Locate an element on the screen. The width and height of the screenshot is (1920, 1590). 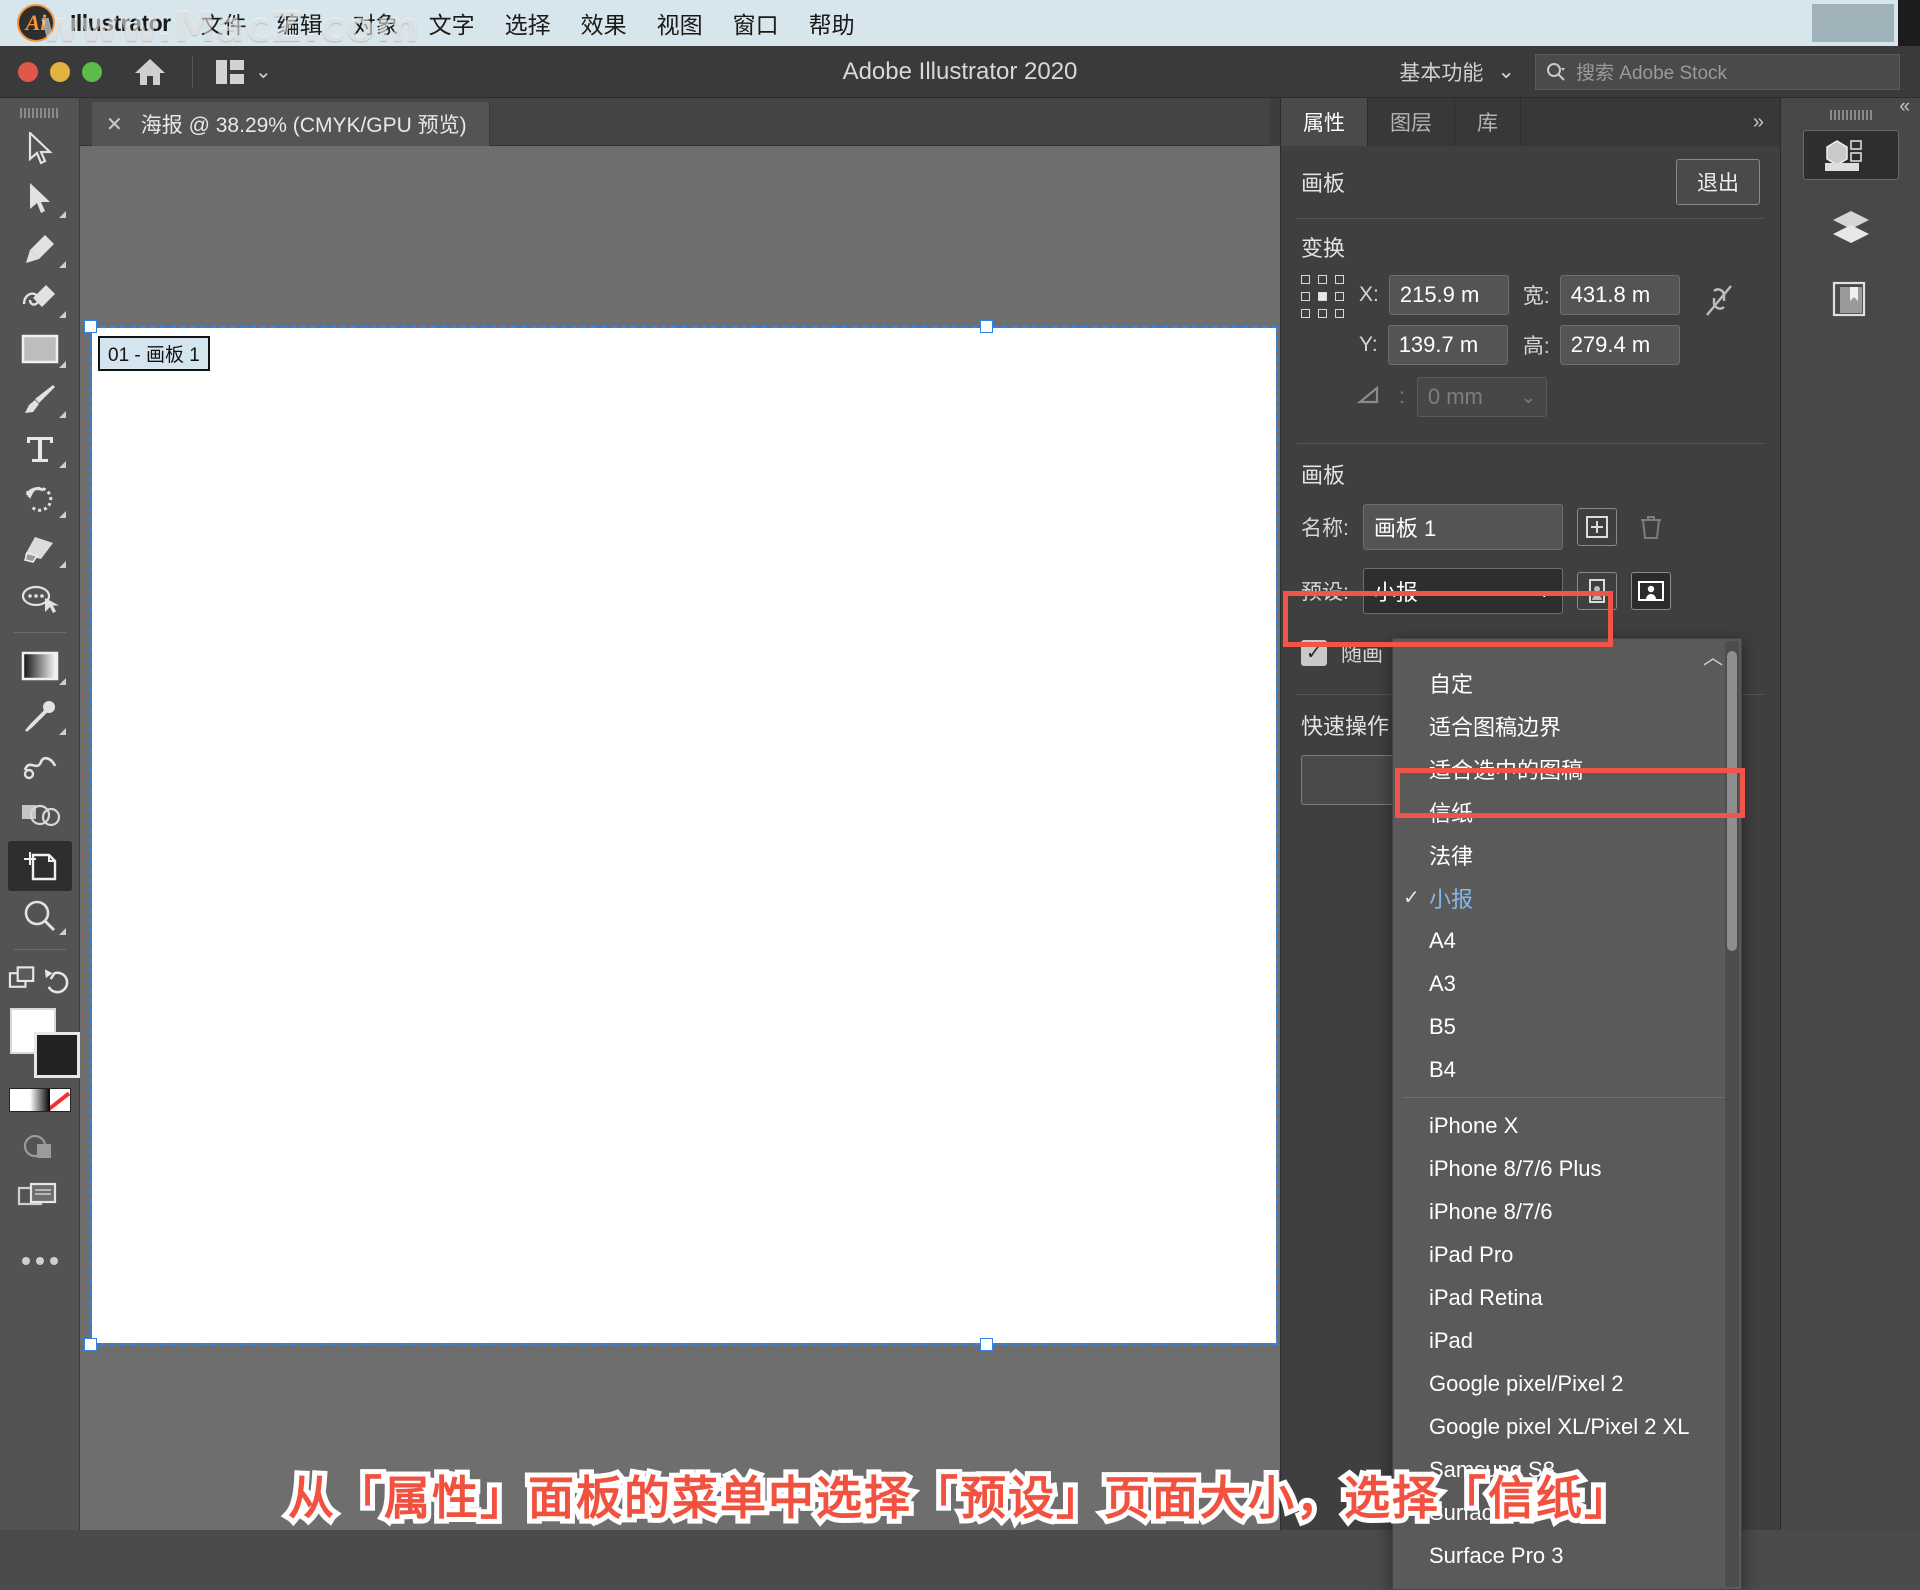
color-swatch-gradient is located at coordinates (39, 1100).